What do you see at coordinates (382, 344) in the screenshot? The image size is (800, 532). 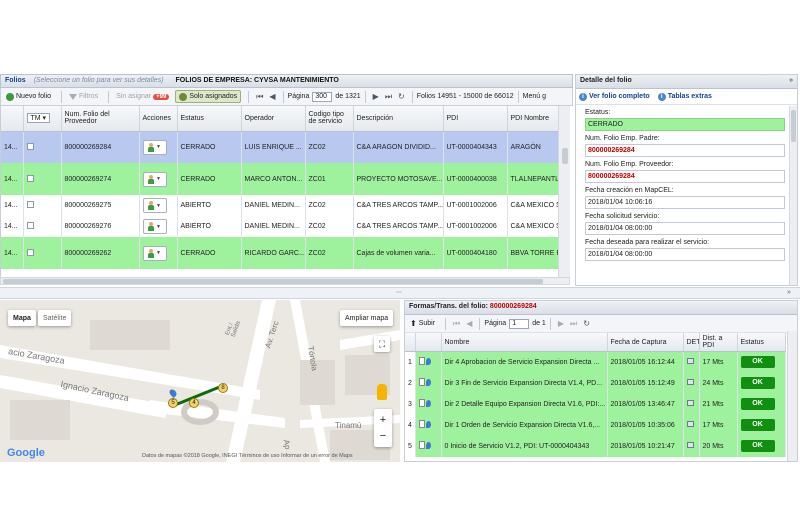 I see `fullscreen-icon: ⛶` at bounding box center [382, 344].